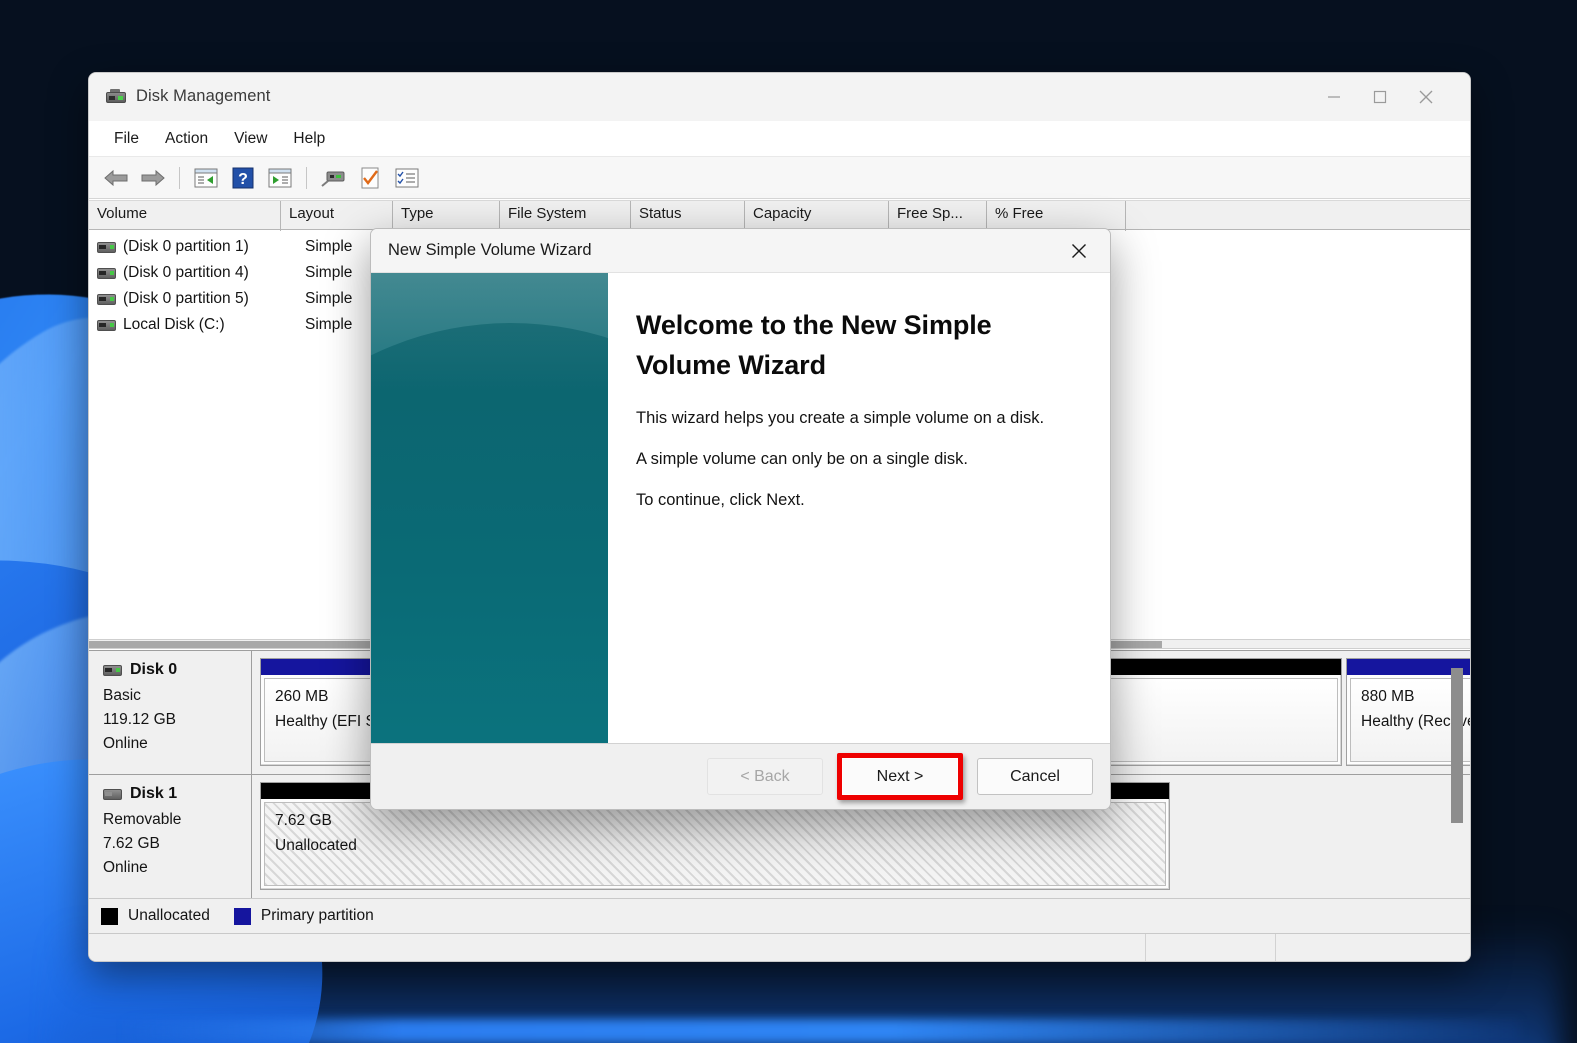 The height and width of the screenshot is (1043, 1577). I want to click on column-header-file-system: File System, so click(565, 216).